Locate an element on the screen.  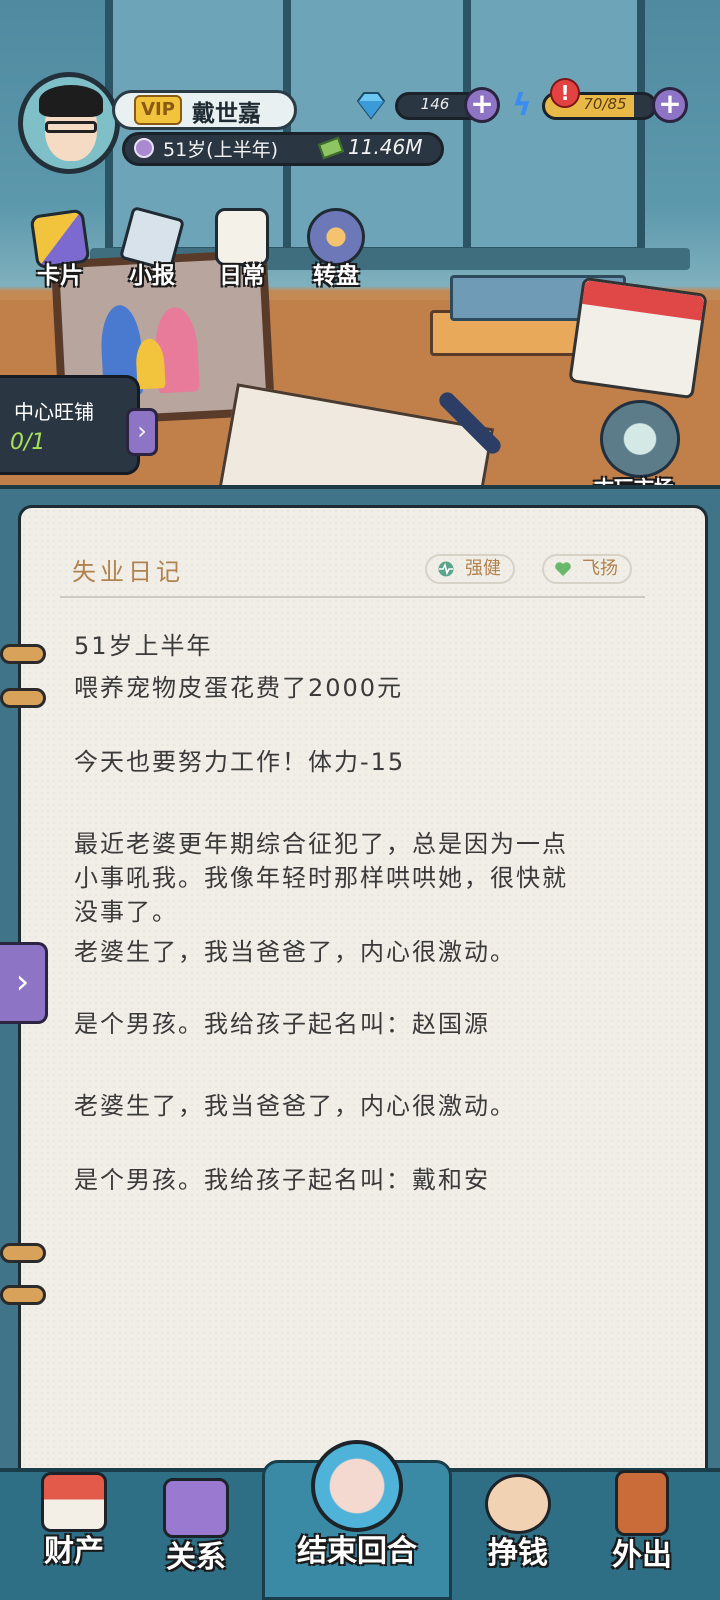
daily-label: 日常 is located at coordinates (242, 275).